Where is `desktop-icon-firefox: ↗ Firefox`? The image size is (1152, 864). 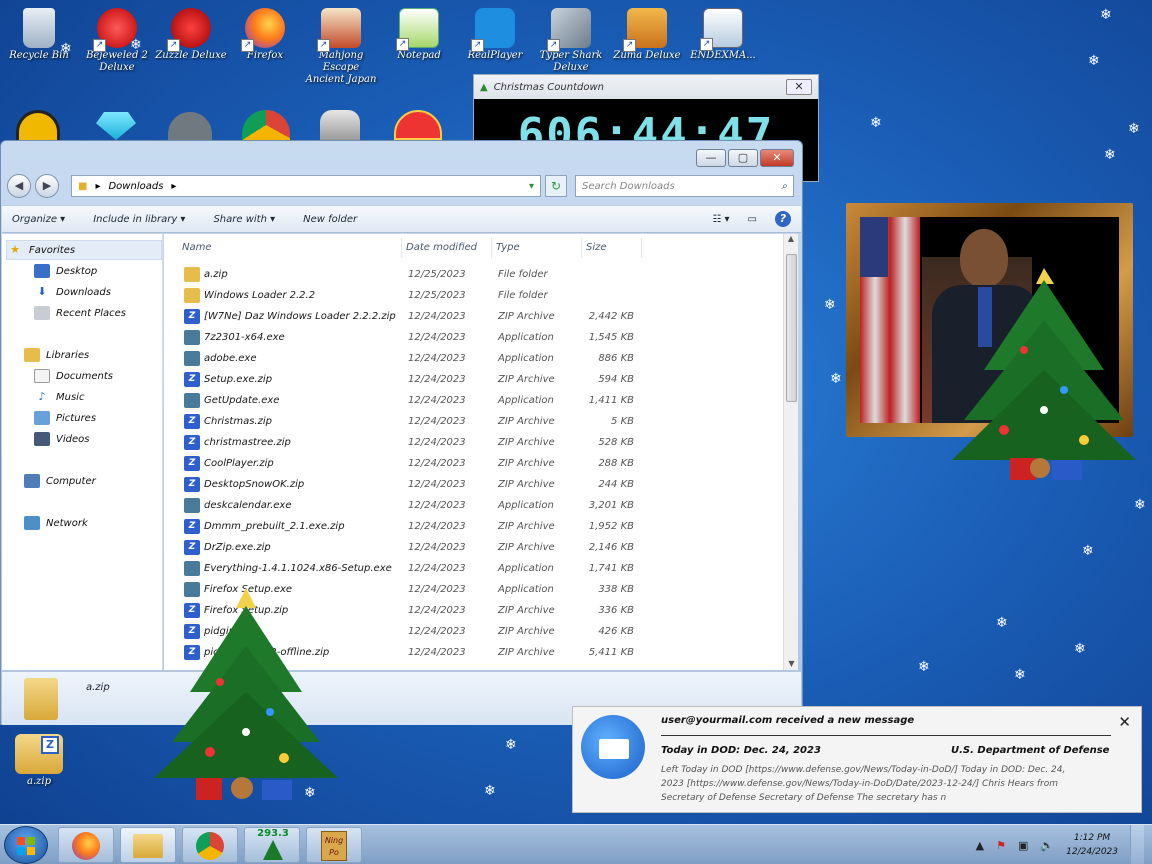
desktop-icon-firefox: ↗ Firefox is located at coordinates (265, 32).